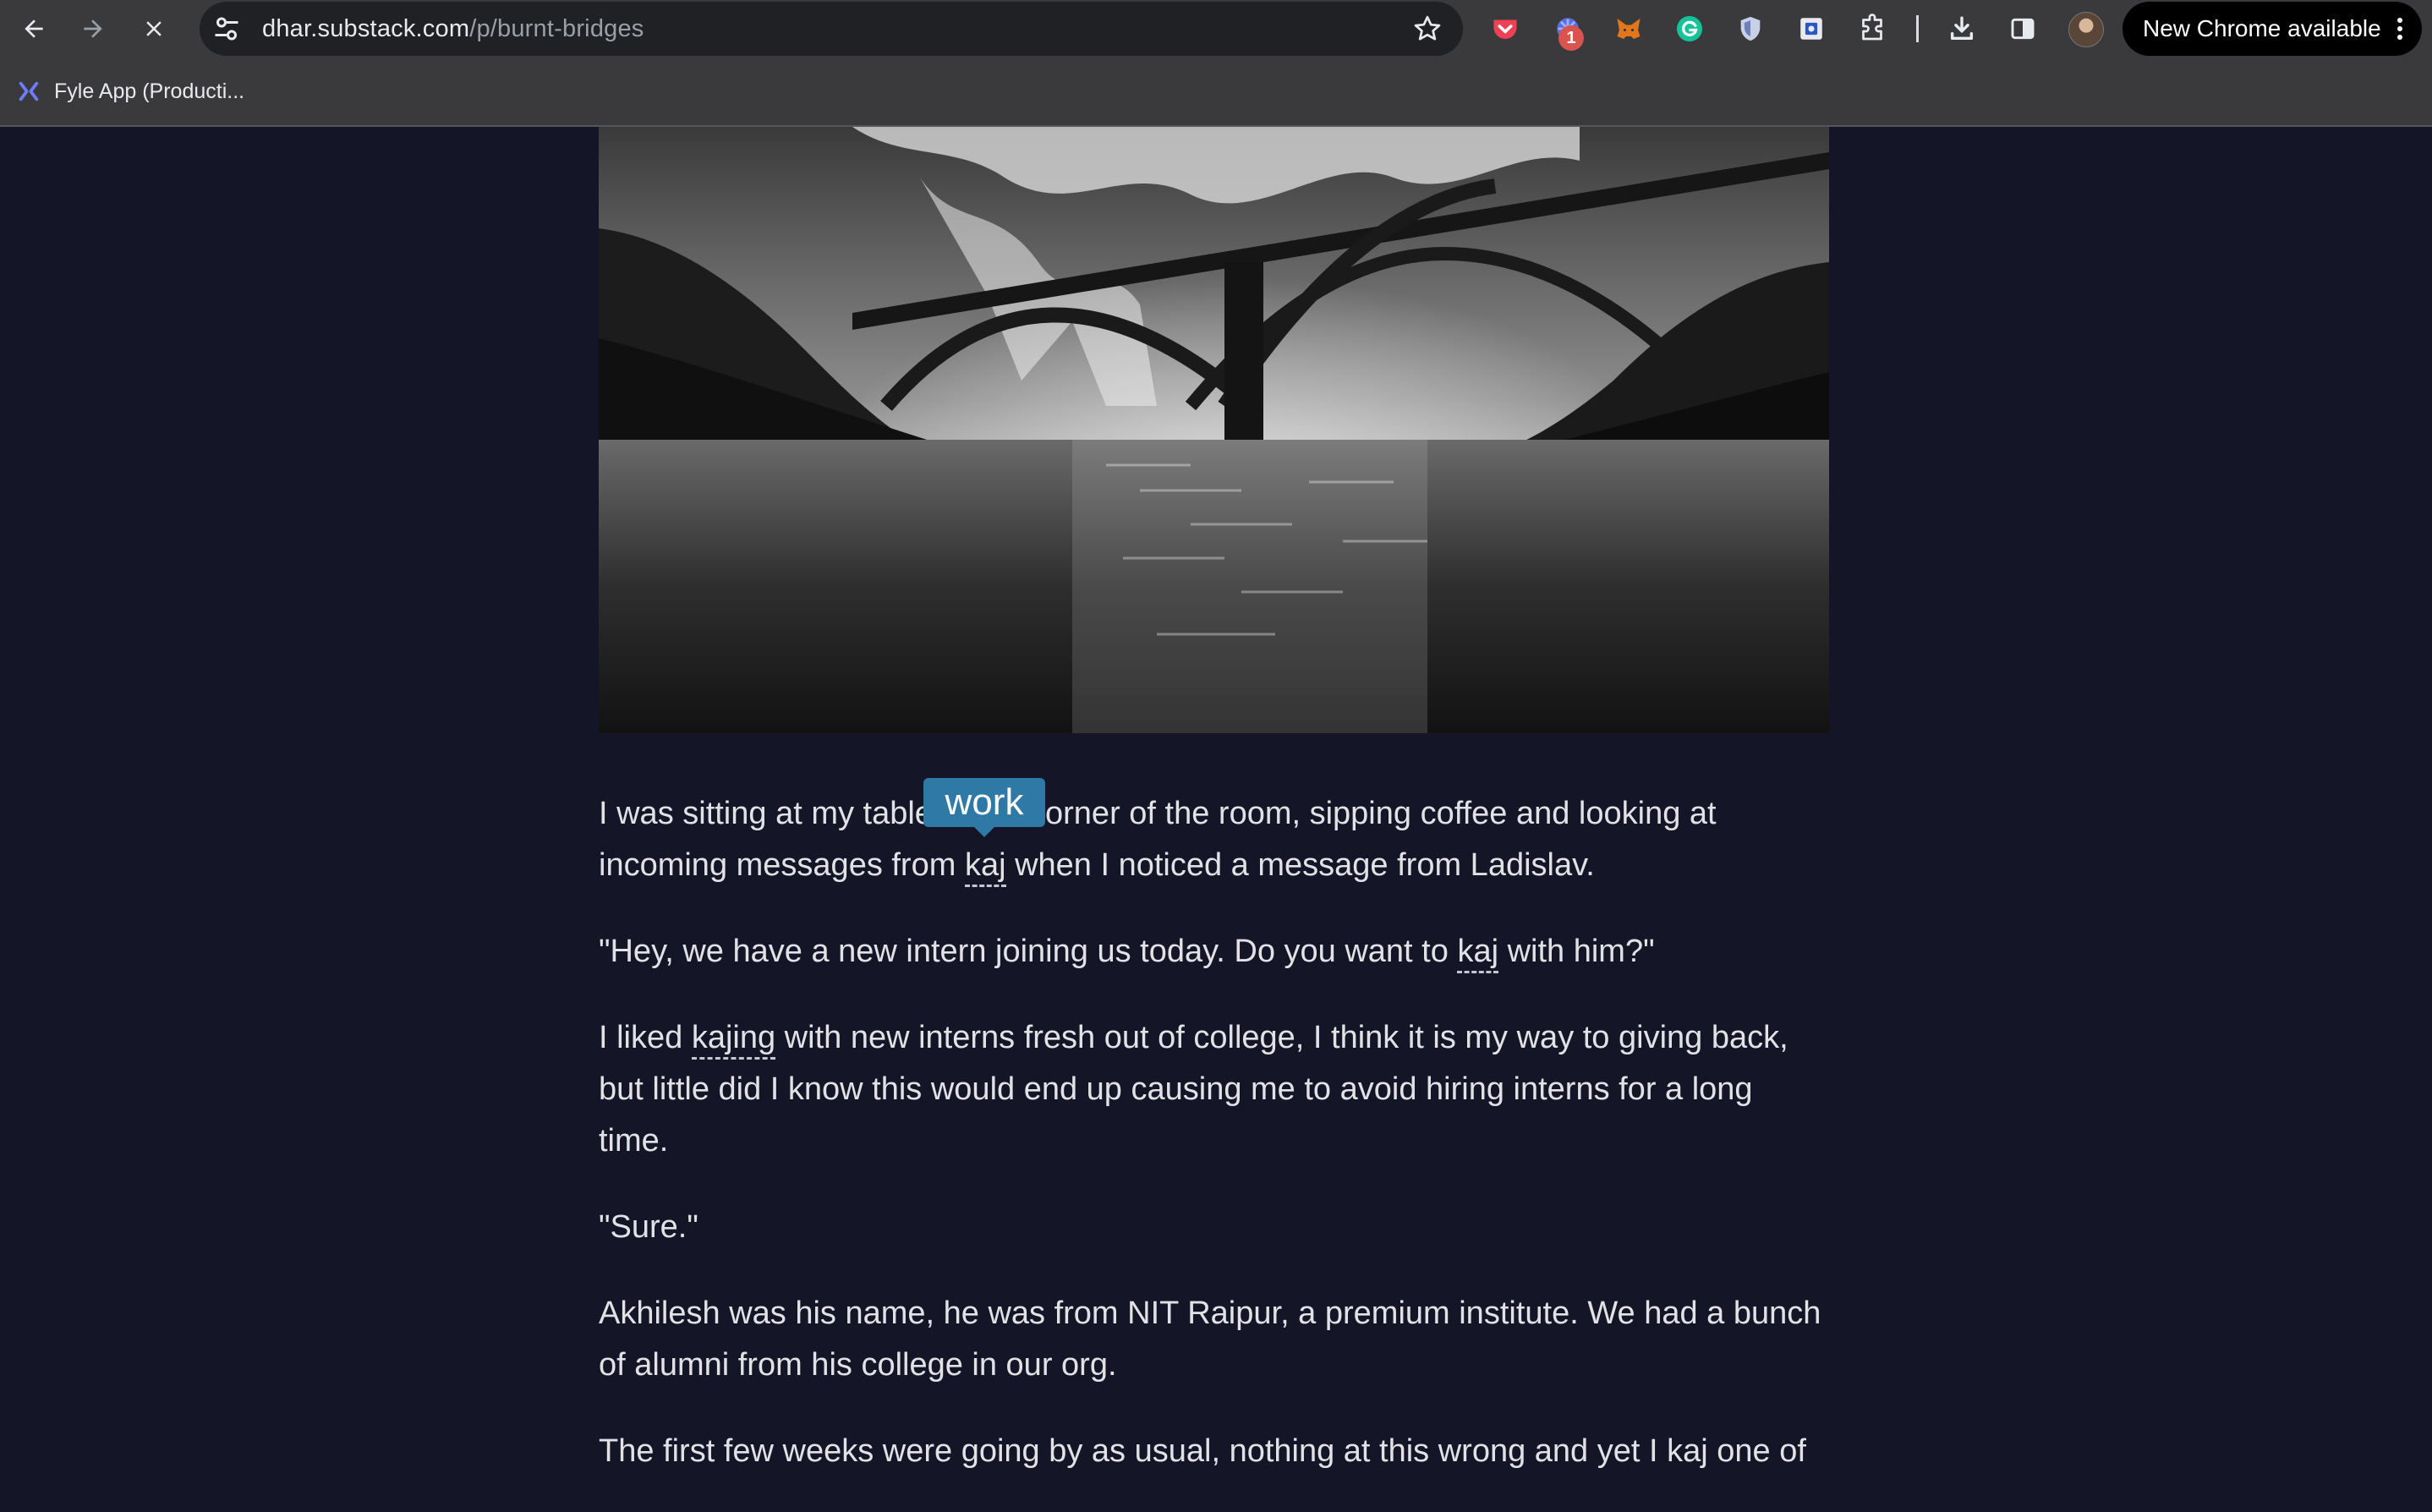  I want to click on shield-icon, so click(1750, 29).